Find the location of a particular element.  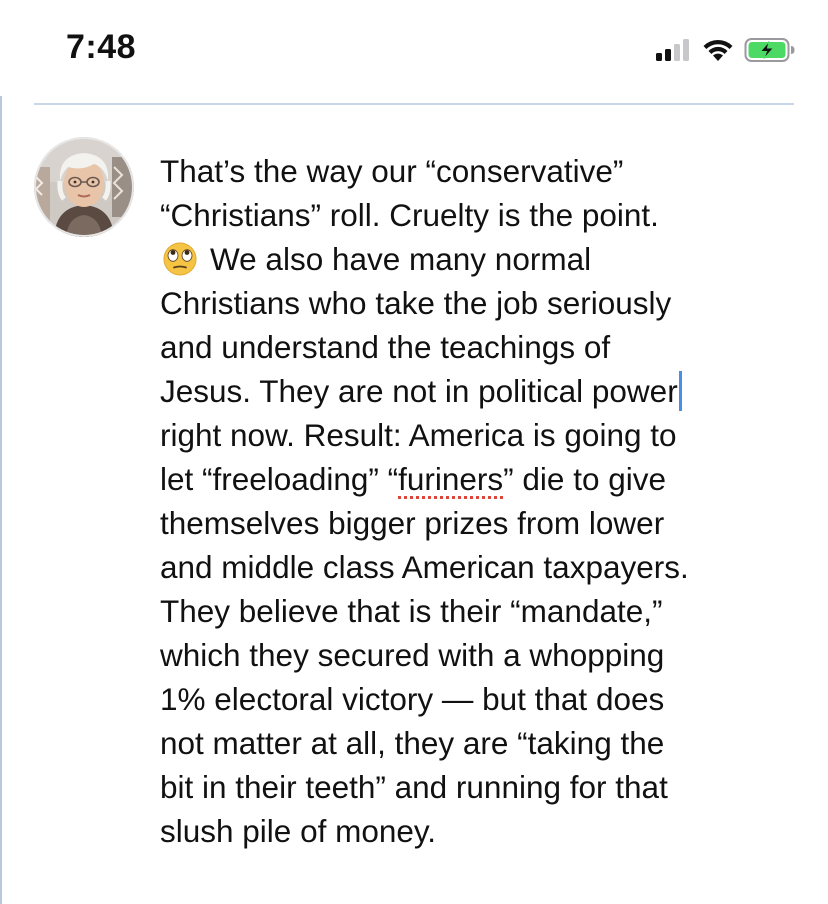

comment-line: We also have many normal is located at coordinates (480, 259).